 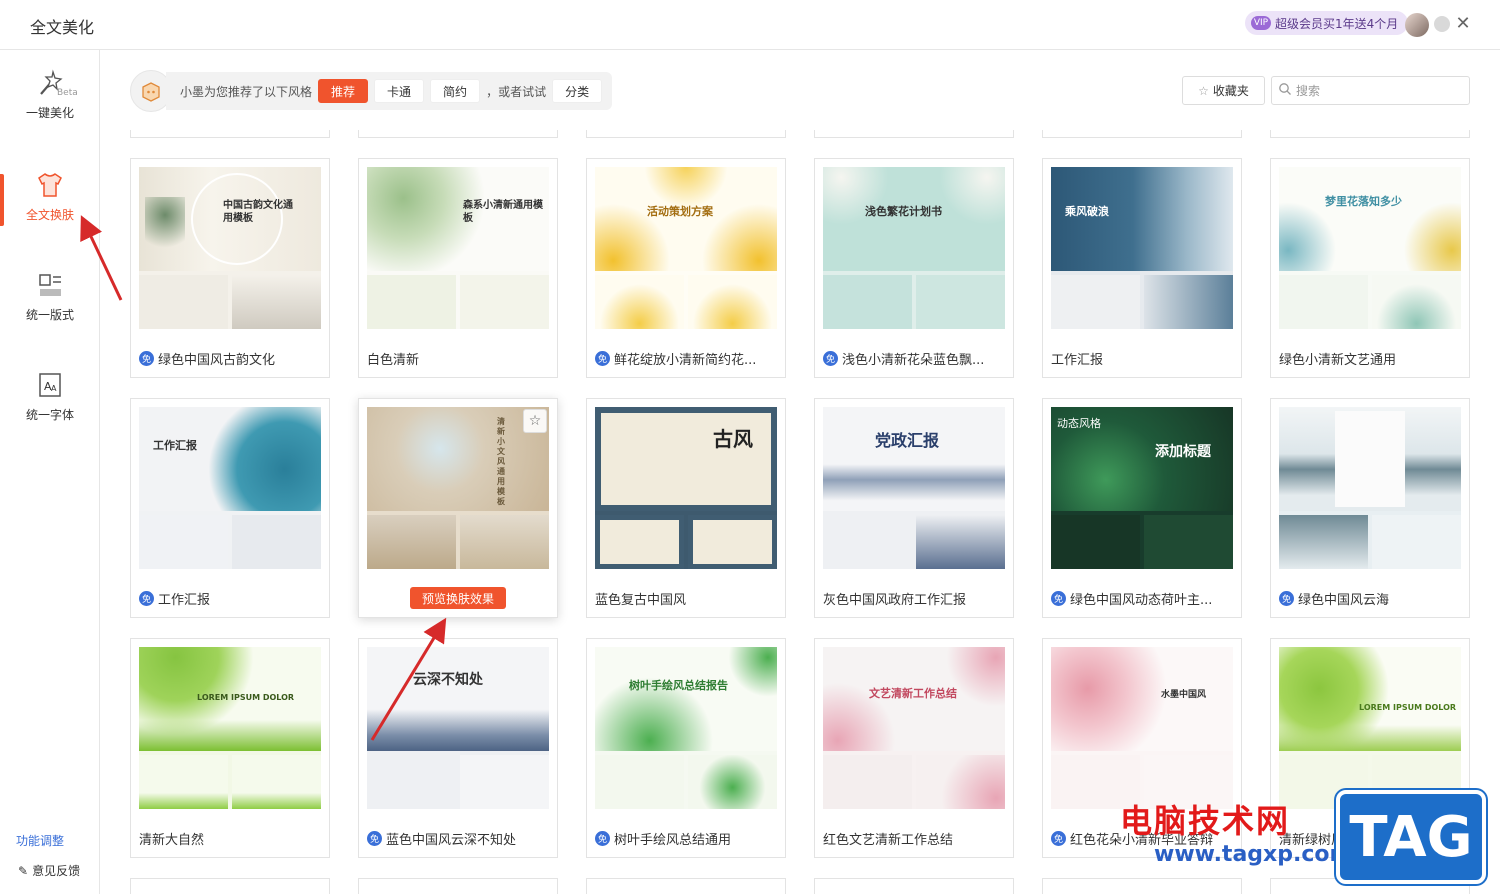 I want to click on thumbnail-title: 云深不知处, so click(x=448, y=680).